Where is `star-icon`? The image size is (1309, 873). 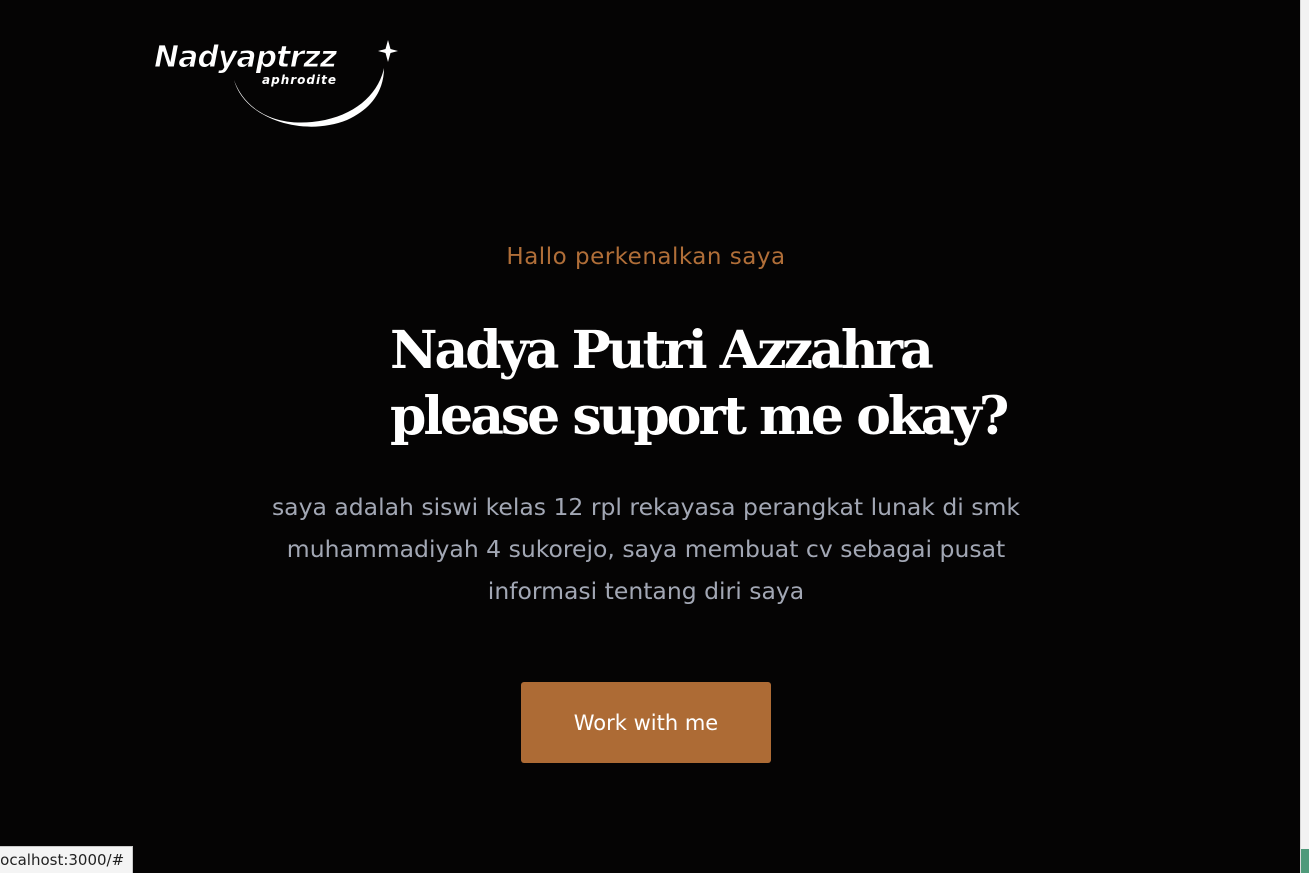
star-icon is located at coordinates (388, 51).